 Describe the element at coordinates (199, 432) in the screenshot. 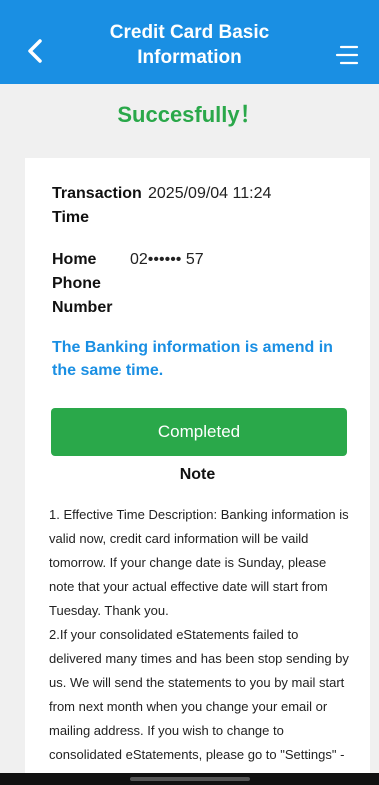

I see `completed-button: Completed` at that location.